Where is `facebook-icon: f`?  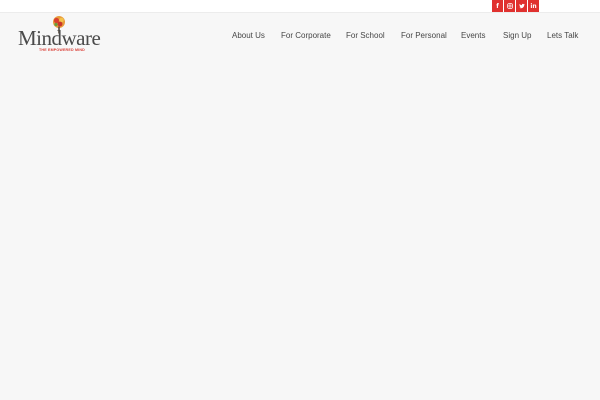 facebook-icon: f is located at coordinates (497, 6).